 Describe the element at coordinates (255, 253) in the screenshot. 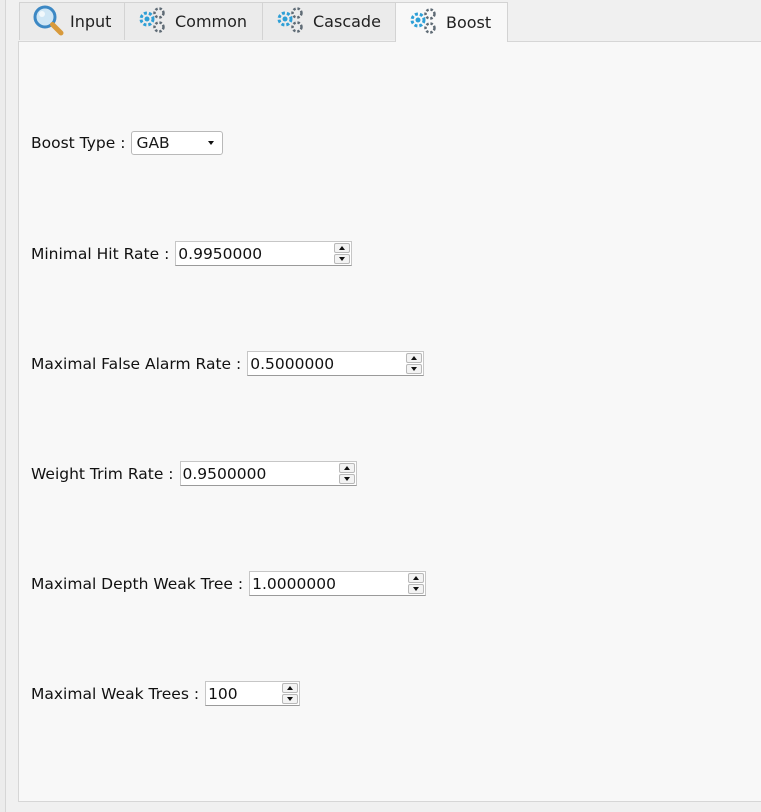

I see `min-hit-rate-input` at that location.